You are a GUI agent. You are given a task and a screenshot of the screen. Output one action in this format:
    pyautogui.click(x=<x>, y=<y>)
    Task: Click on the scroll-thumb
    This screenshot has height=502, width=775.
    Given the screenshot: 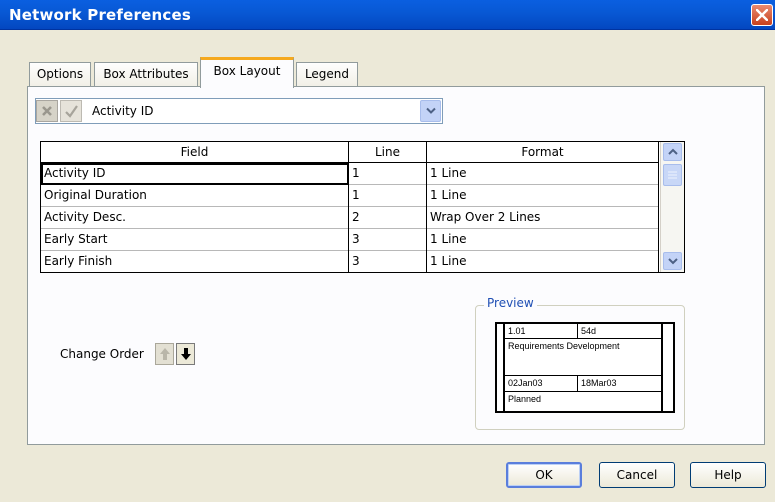 What is the action you would take?
    pyautogui.click(x=672, y=175)
    